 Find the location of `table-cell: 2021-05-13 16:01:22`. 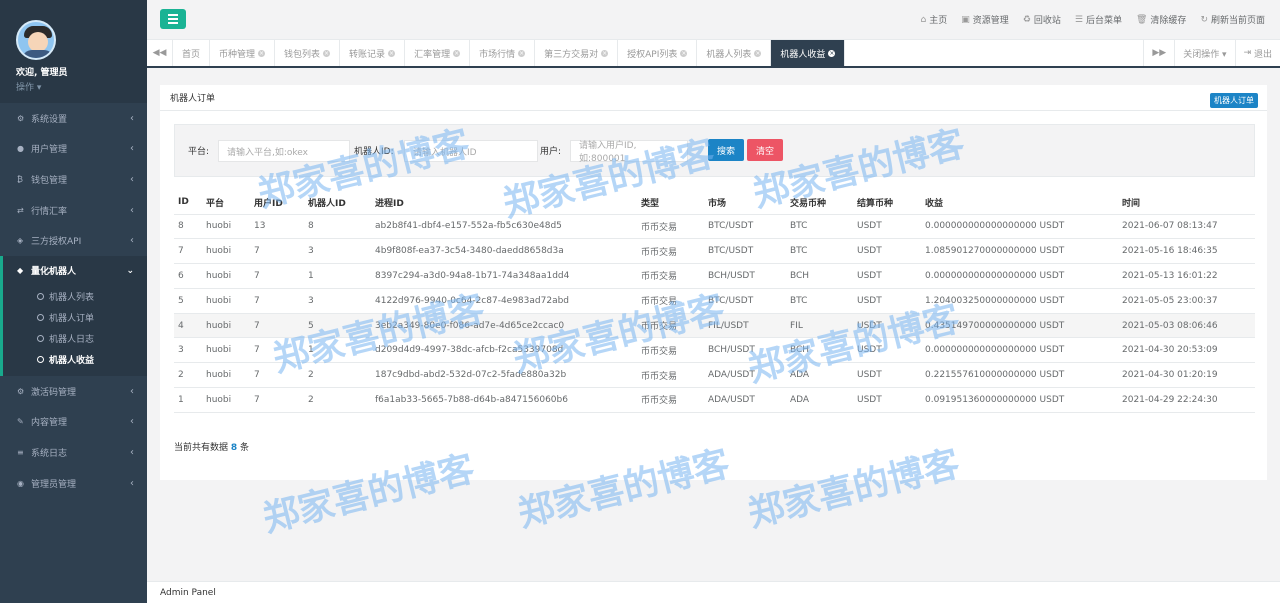

table-cell: 2021-05-13 16:01:22 is located at coordinates (1186, 276).